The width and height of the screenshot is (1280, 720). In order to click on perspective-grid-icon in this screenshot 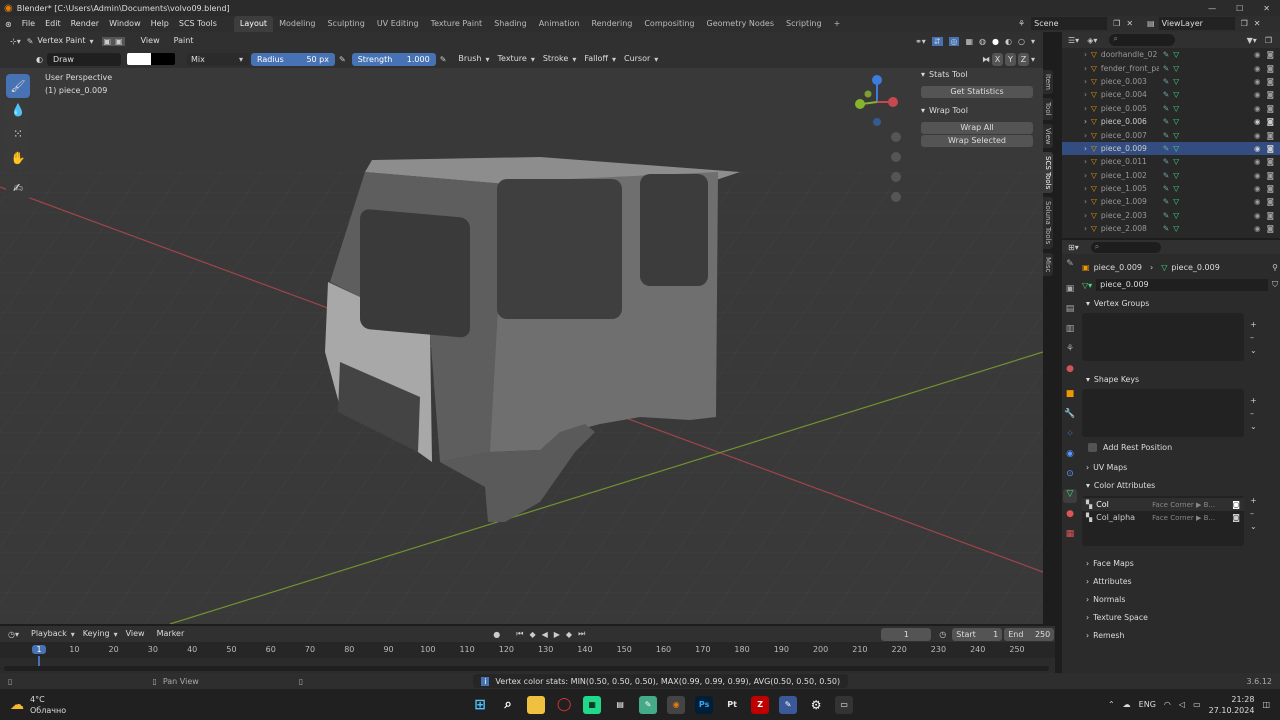, I will do `click(896, 197)`.